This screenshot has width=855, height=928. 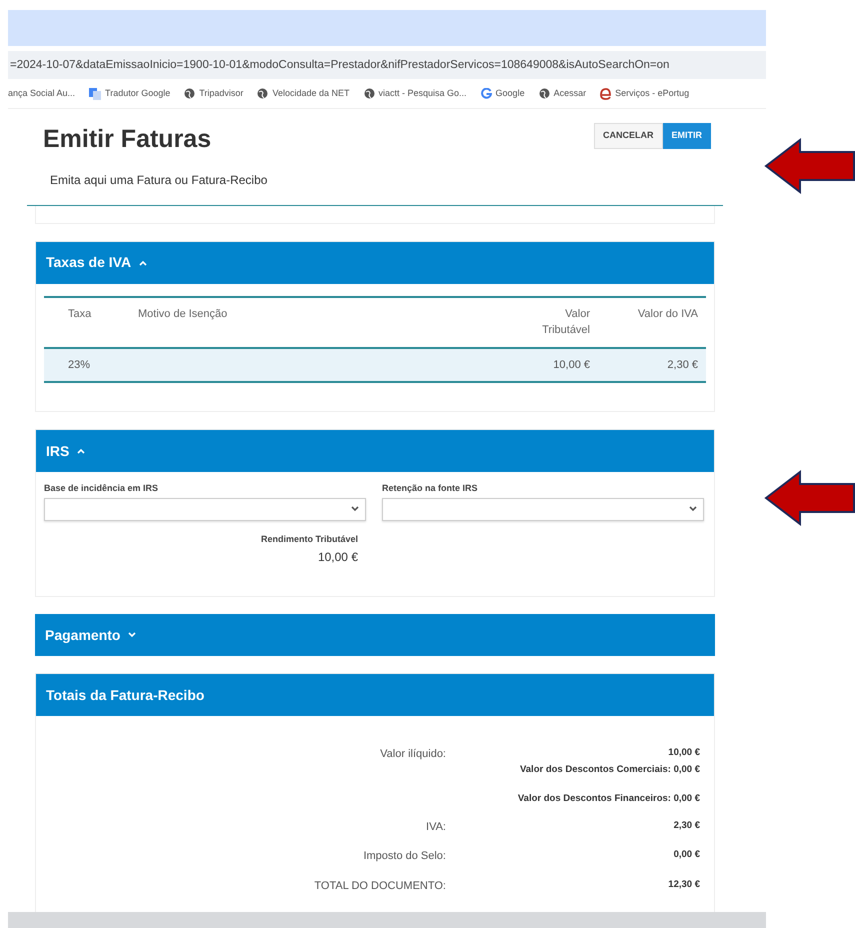 I want to click on total-label: IVA:, so click(x=435, y=827).